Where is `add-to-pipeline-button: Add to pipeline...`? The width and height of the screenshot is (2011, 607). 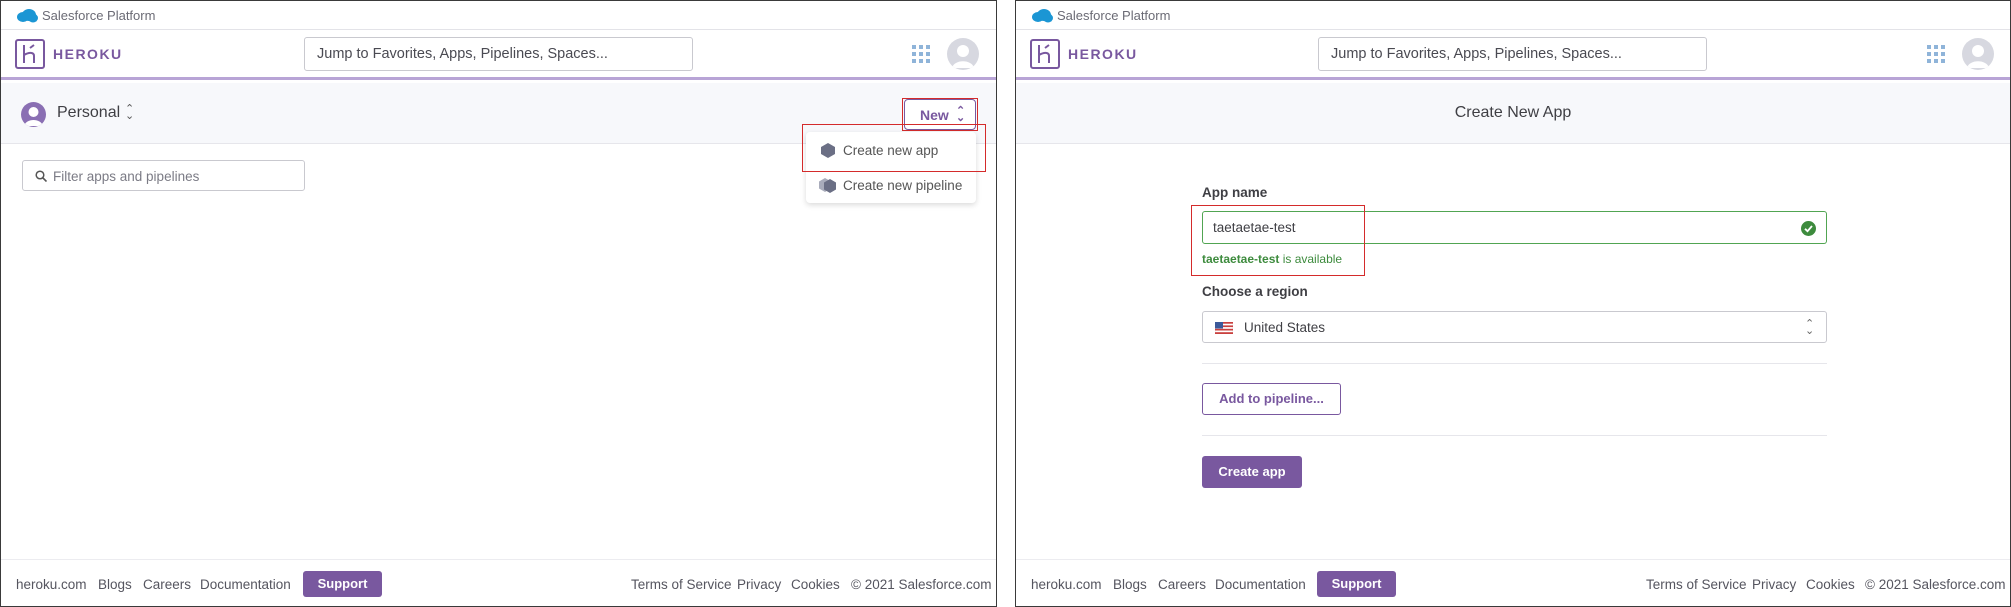 add-to-pipeline-button: Add to pipeline... is located at coordinates (1271, 399).